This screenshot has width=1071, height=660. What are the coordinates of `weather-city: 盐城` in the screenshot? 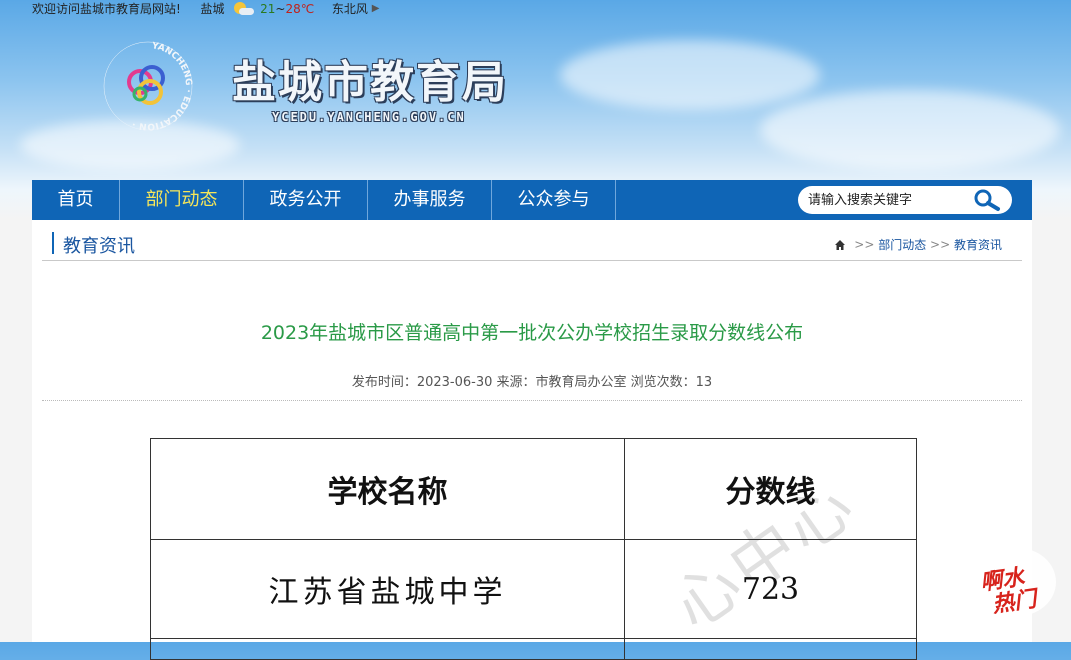 It's located at (212, 8).